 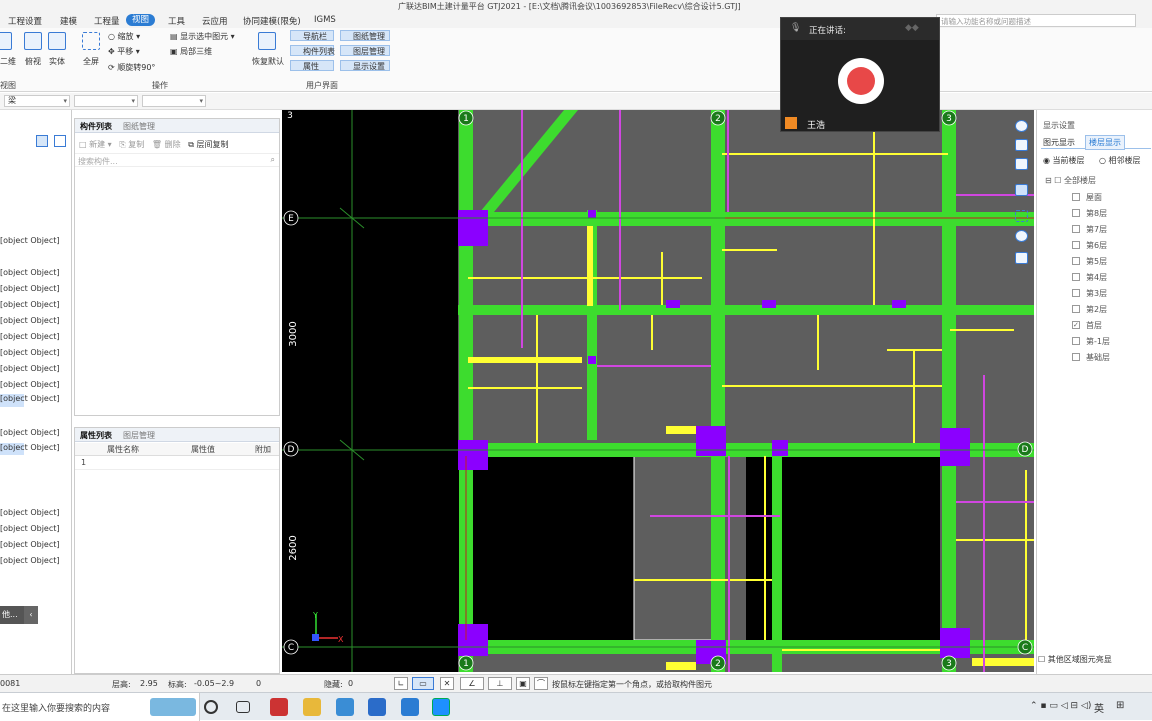 I want to click on copy-button: ⎘ 复制, so click(x=131, y=144).